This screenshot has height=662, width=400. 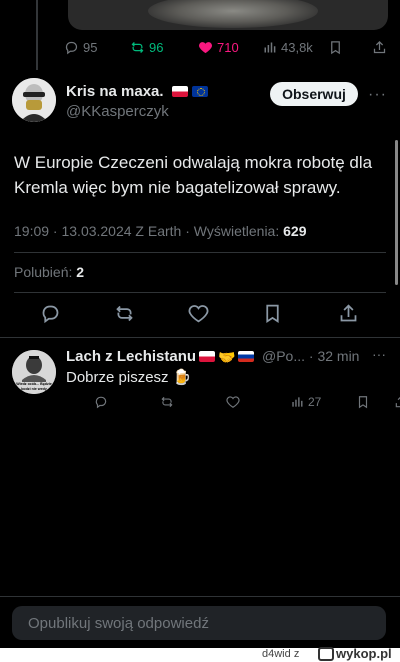 I want to click on reply-like-button, so click(x=233, y=402).